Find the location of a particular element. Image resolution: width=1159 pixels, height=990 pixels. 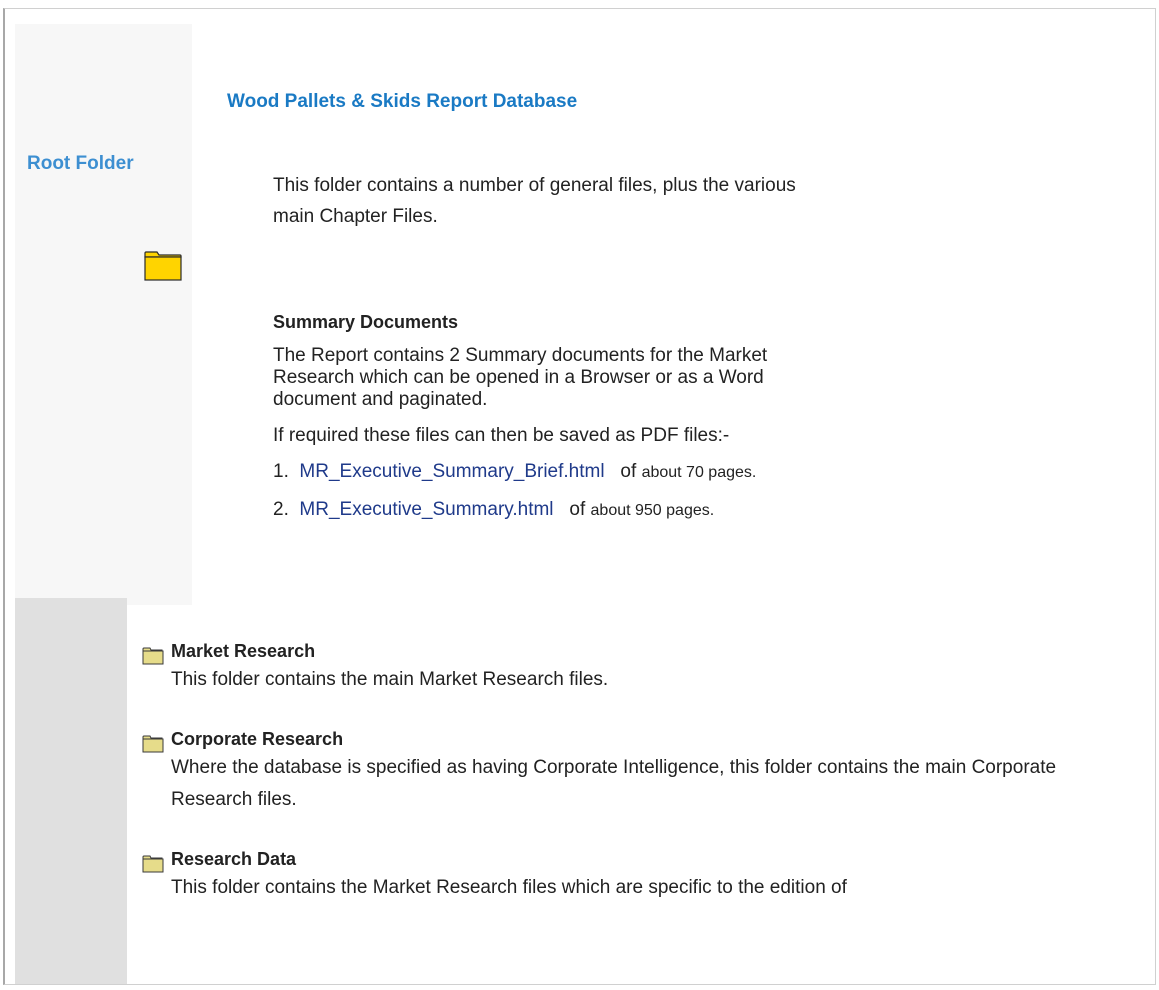

page-count: about 70 pages. is located at coordinates (699, 472).